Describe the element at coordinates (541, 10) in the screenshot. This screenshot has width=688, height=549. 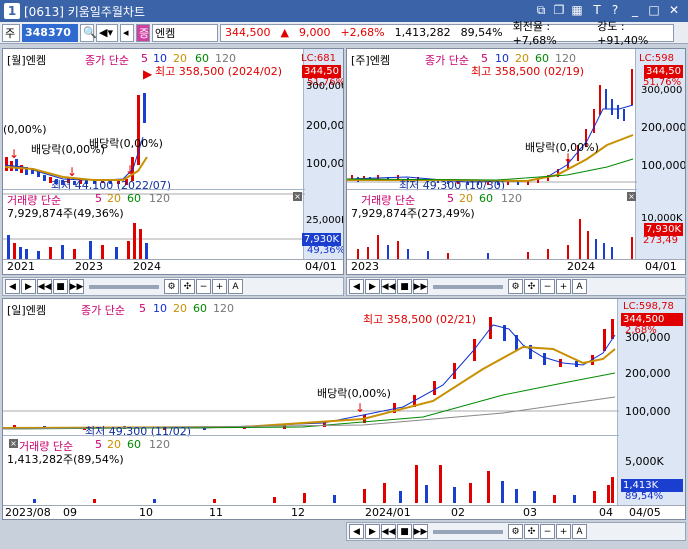
I see `layout-icon: ⧉` at that location.